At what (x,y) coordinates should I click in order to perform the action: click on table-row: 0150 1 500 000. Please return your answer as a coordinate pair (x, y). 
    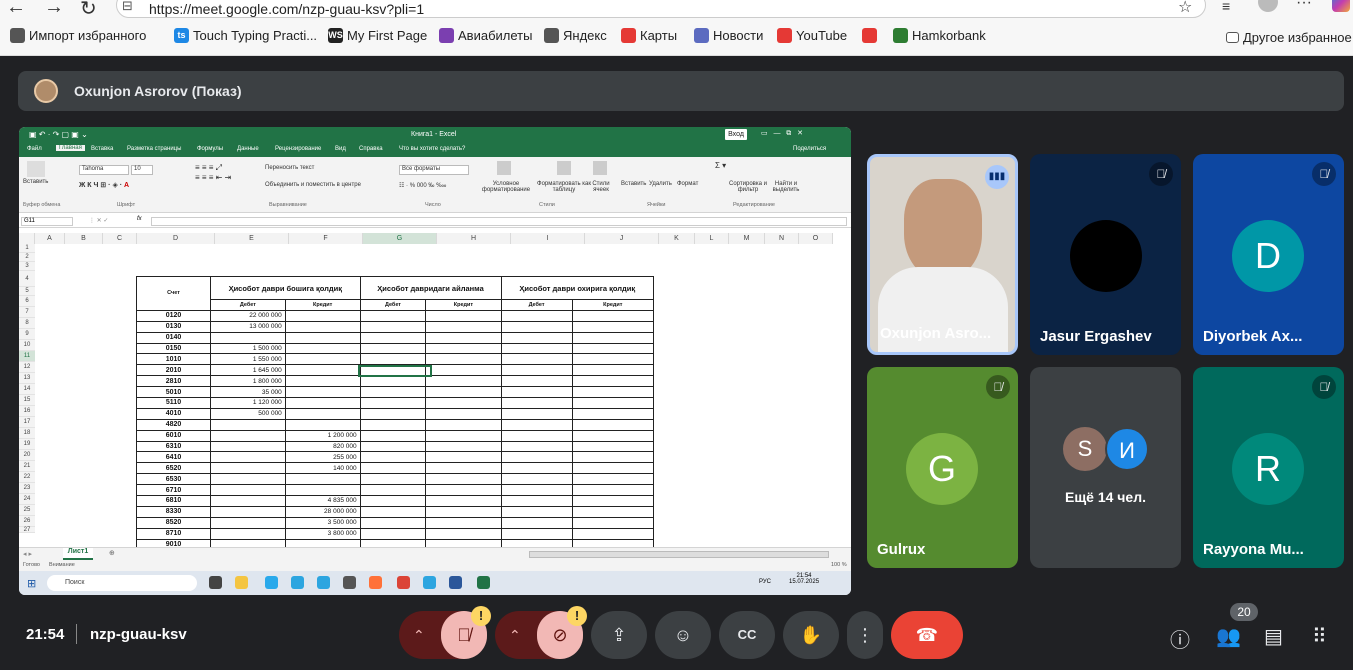
    Looking at the image, I should click on (395, 348).